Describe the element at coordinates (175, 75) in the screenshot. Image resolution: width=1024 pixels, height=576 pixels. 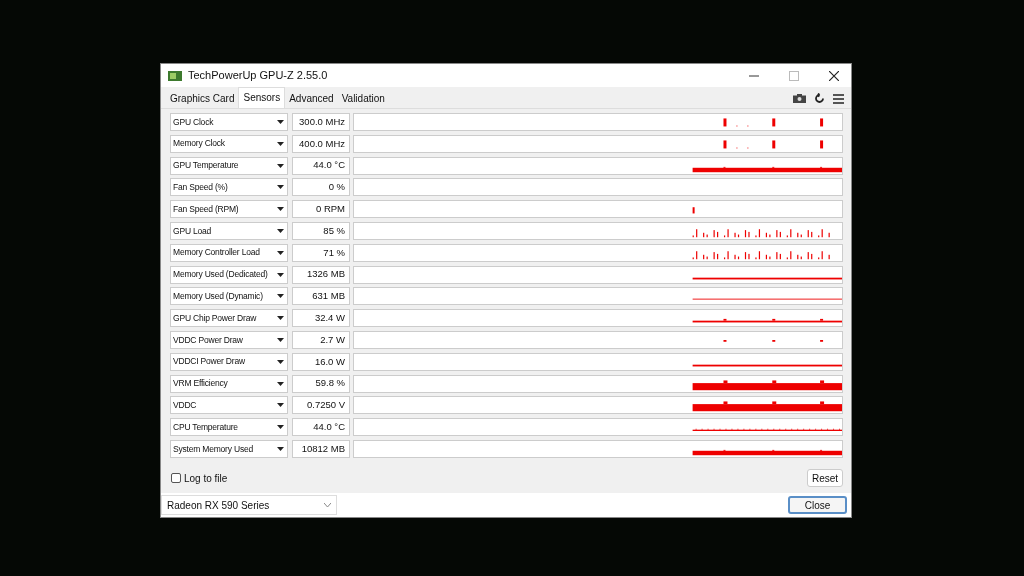
I see `gpu-card-icon` at that location.